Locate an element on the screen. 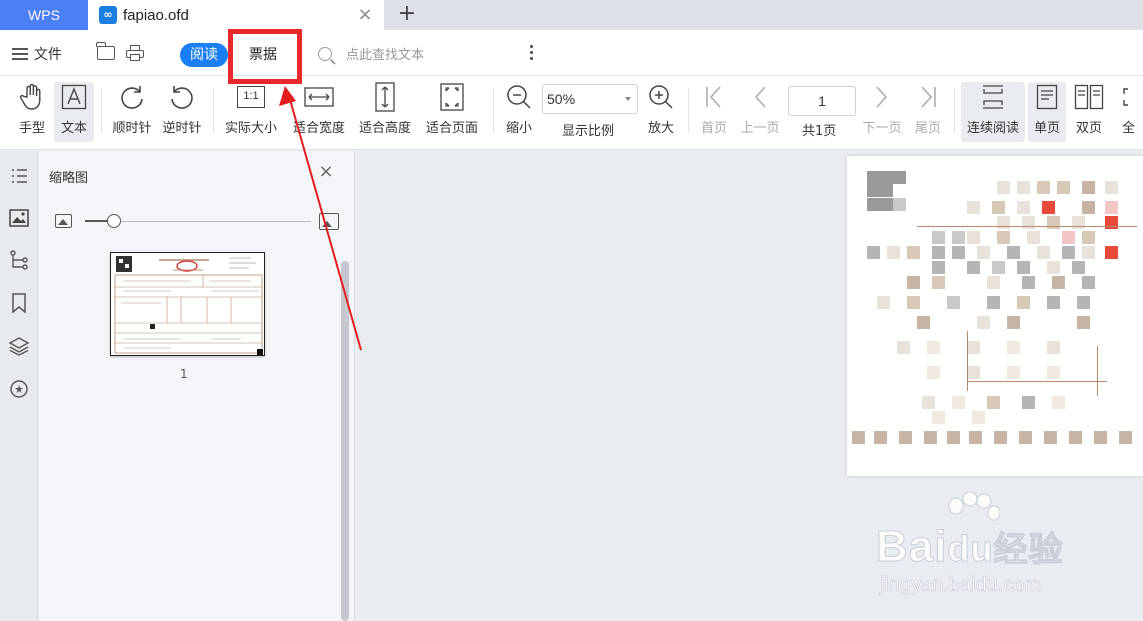 The width and height of the screenshot is (1143, 621). zoom-ratio-value: 50% is located at coordinates (561, 99).